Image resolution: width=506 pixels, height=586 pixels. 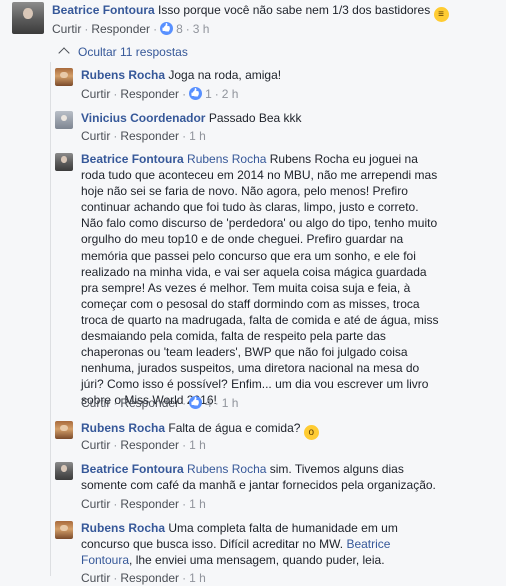 I want to click on thread-line, so click(x=50, y=319).